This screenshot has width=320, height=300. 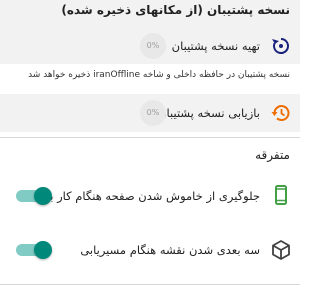 What do you see at coordinates (215, 46) in the screenshot?
I see `create-backup-label: تهیه نسخه پشتیبان` at bounding box center [215, 46].